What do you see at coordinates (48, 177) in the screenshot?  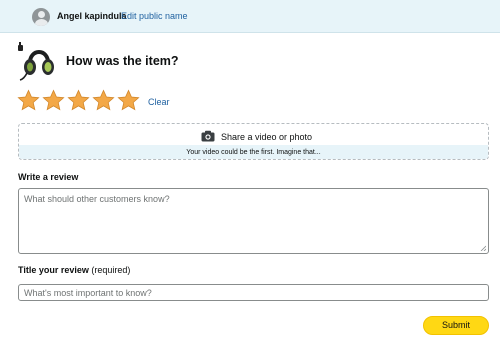 I see `write-review-label: Write a review` at bounding box center [48, 177].